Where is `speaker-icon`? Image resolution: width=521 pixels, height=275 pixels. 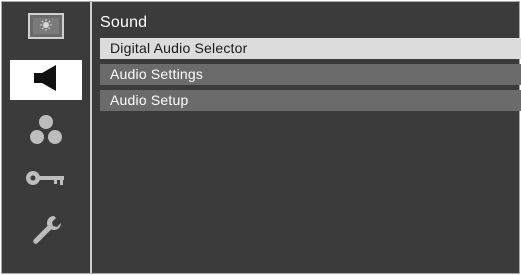
speaker-icon is located at coordinates (46, 80).